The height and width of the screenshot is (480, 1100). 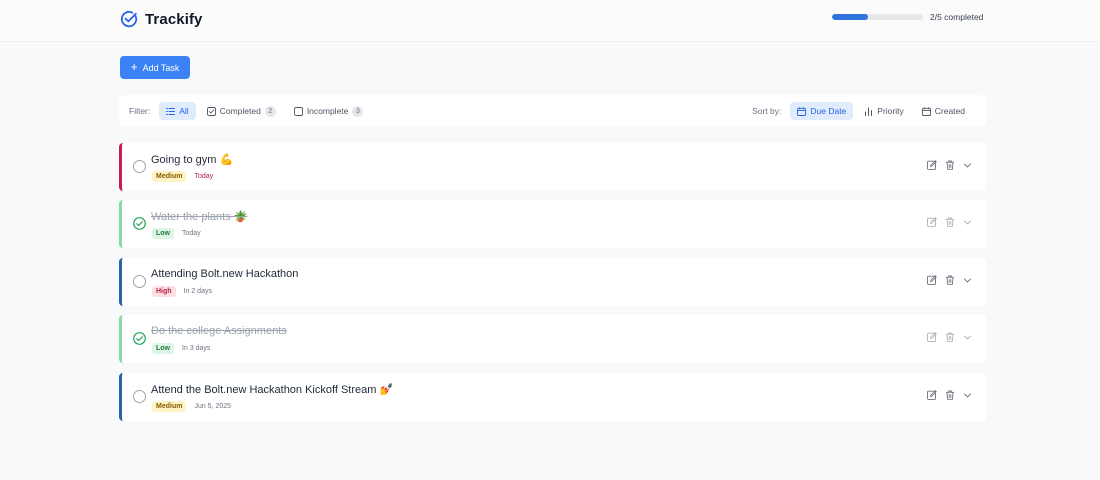 I want to click on square-icon, so click(x=298, y=111).